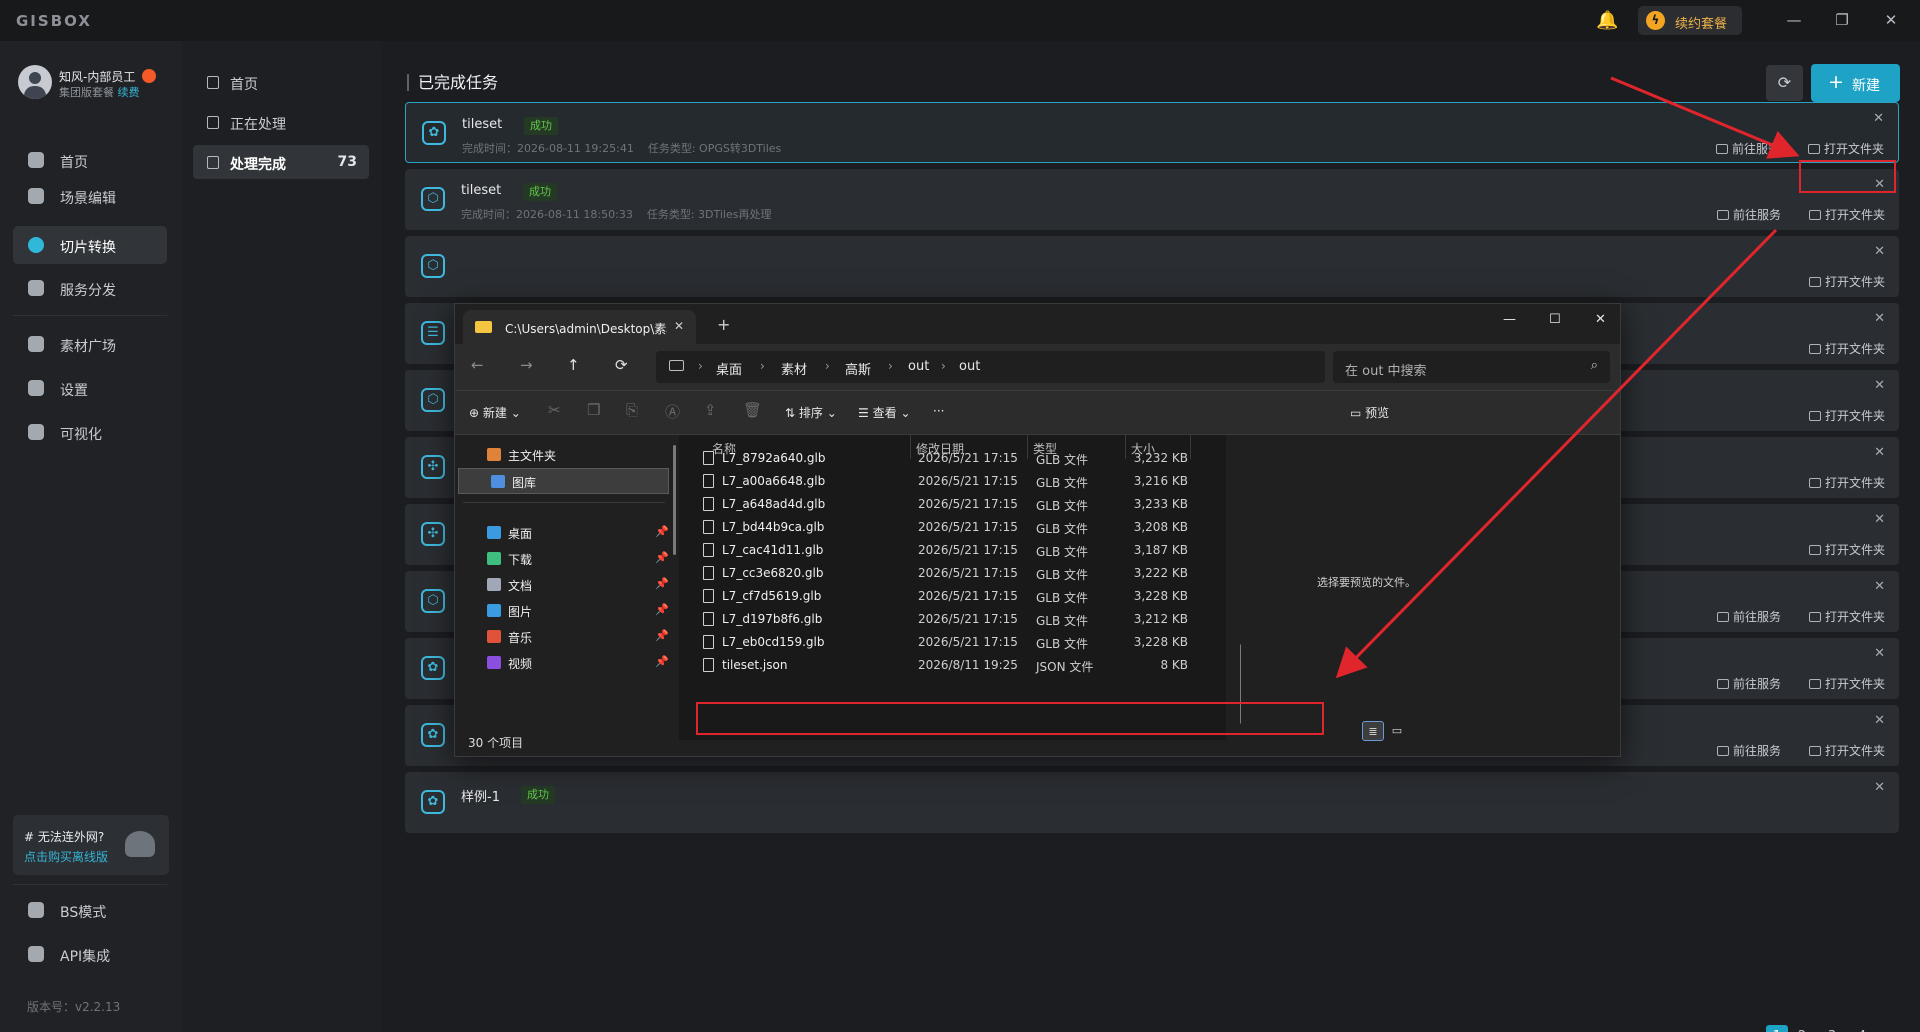 Image resolution: width=1920 pixels, height=1032 pixels. I want to click on minimize-icon: —, so click(1509, 319).